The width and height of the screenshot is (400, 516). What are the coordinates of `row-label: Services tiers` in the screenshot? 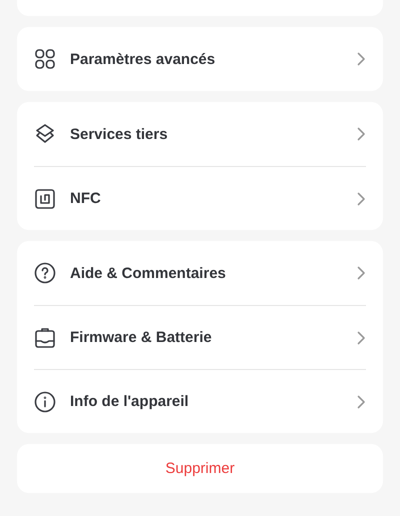 It's located at (119, 134).